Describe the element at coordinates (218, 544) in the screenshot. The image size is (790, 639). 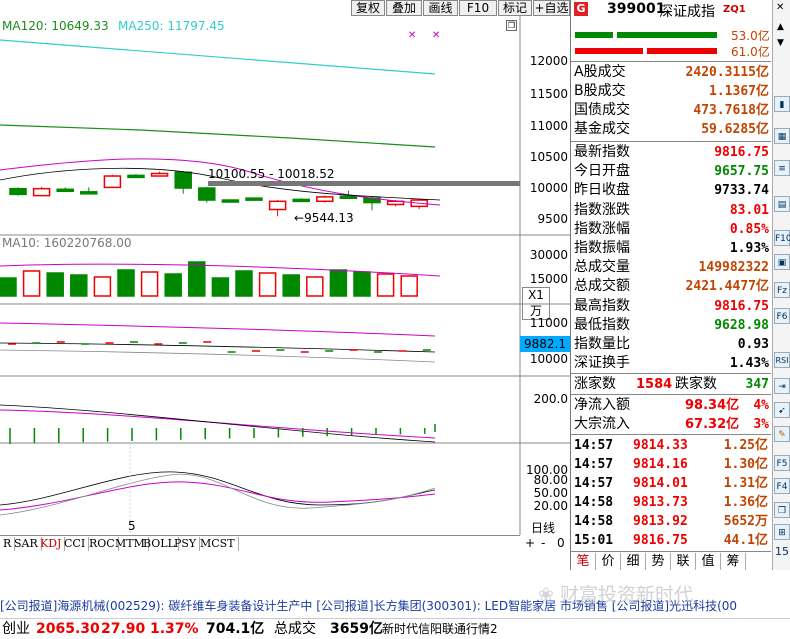
I see `tab-mcst: MCST` at that location.